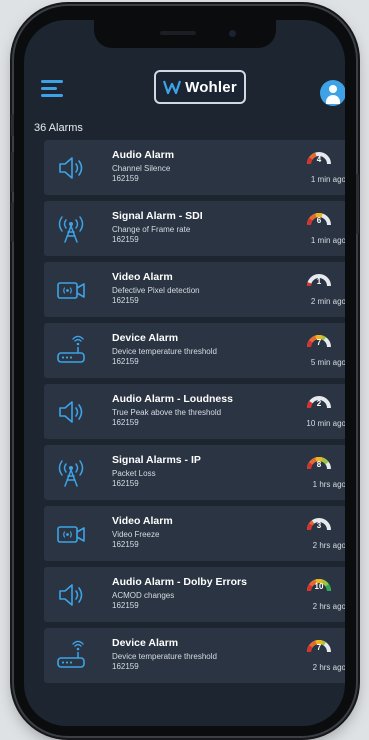  What do you see at coordinates (194, 533) in the screenshot?
I see `alarm-card: Video Alarm Video Freeze 162159 3 2 hrs ago` at bounding box center [194, 533].